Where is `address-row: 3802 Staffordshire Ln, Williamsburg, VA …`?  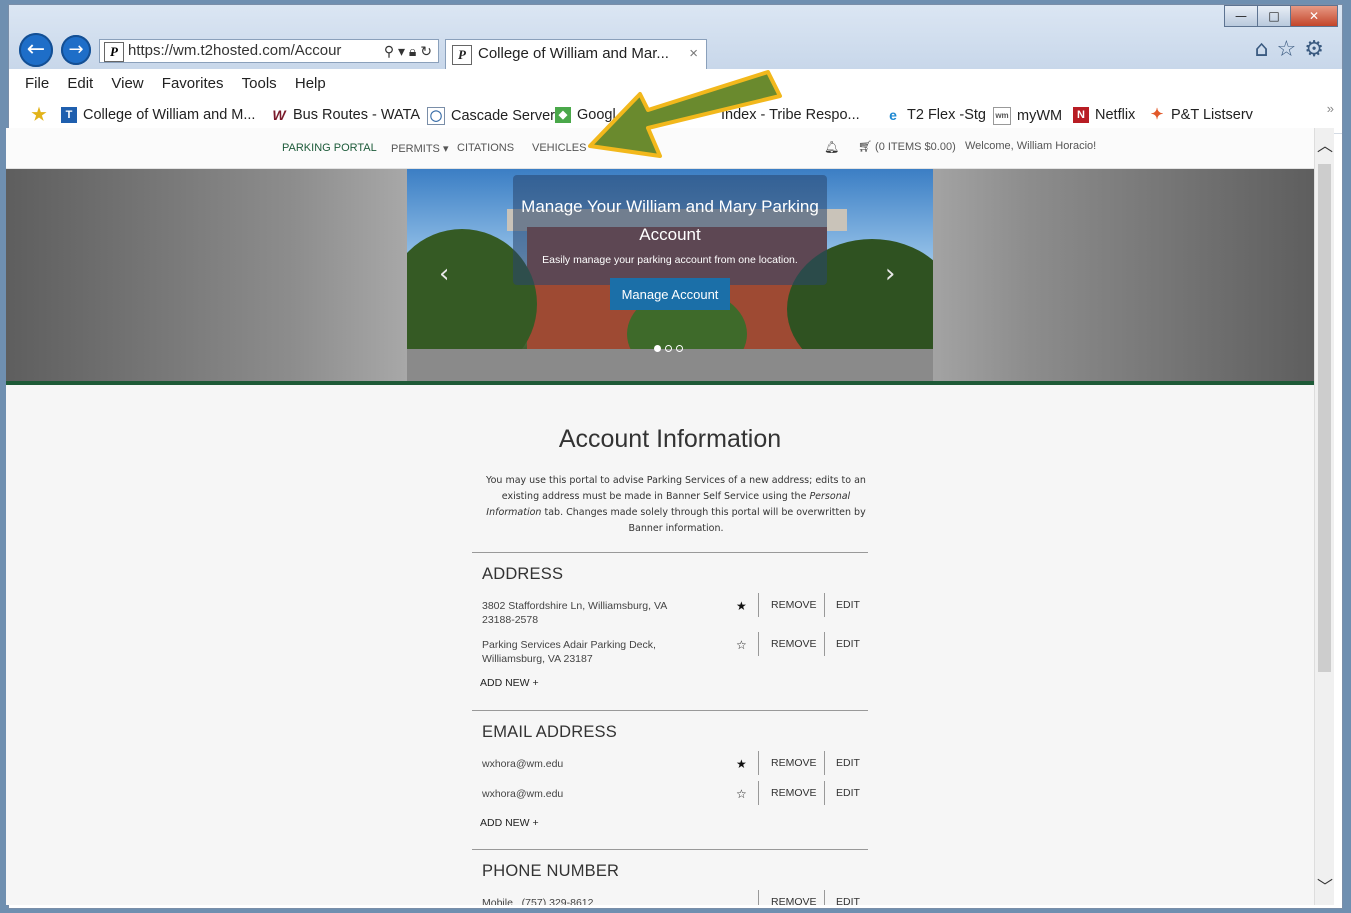 address-row: 3802 Staffordshire Ln, Williamsburg, VA … is located at coordinates (675, 611).